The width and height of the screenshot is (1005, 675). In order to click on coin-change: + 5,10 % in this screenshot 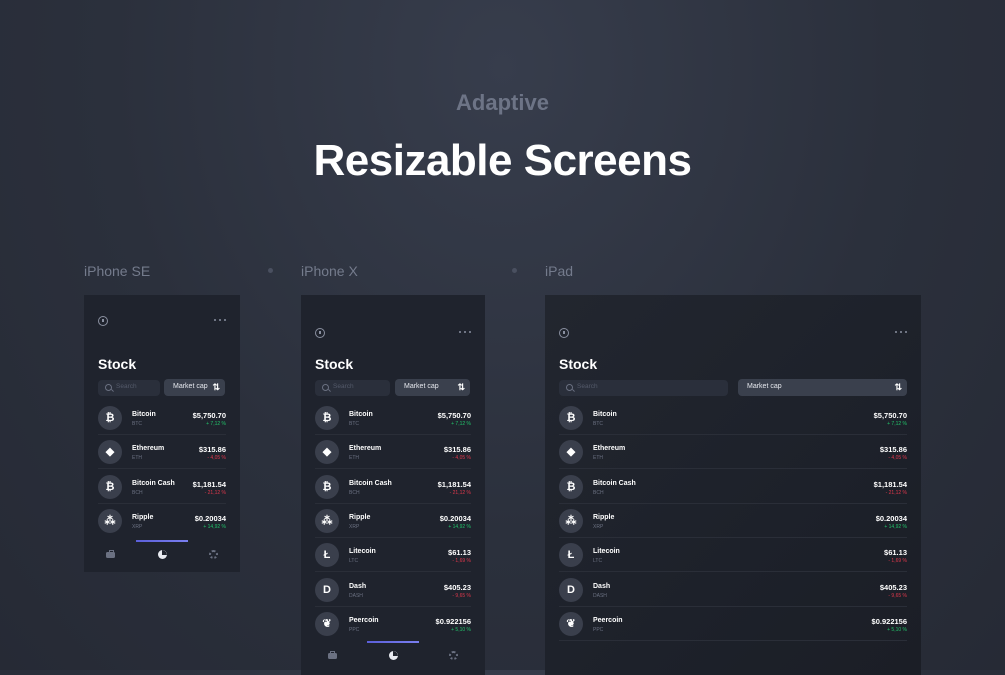, I will do `click(897, 629)`.